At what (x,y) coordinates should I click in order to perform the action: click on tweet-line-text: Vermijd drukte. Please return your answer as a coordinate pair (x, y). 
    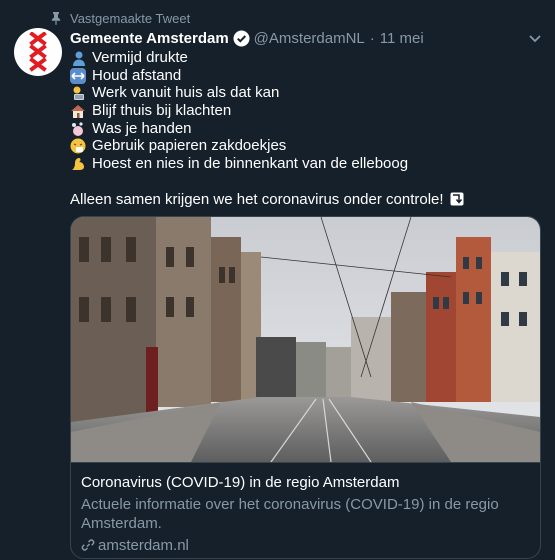
    Looking at the image, I should click on (140, 57).